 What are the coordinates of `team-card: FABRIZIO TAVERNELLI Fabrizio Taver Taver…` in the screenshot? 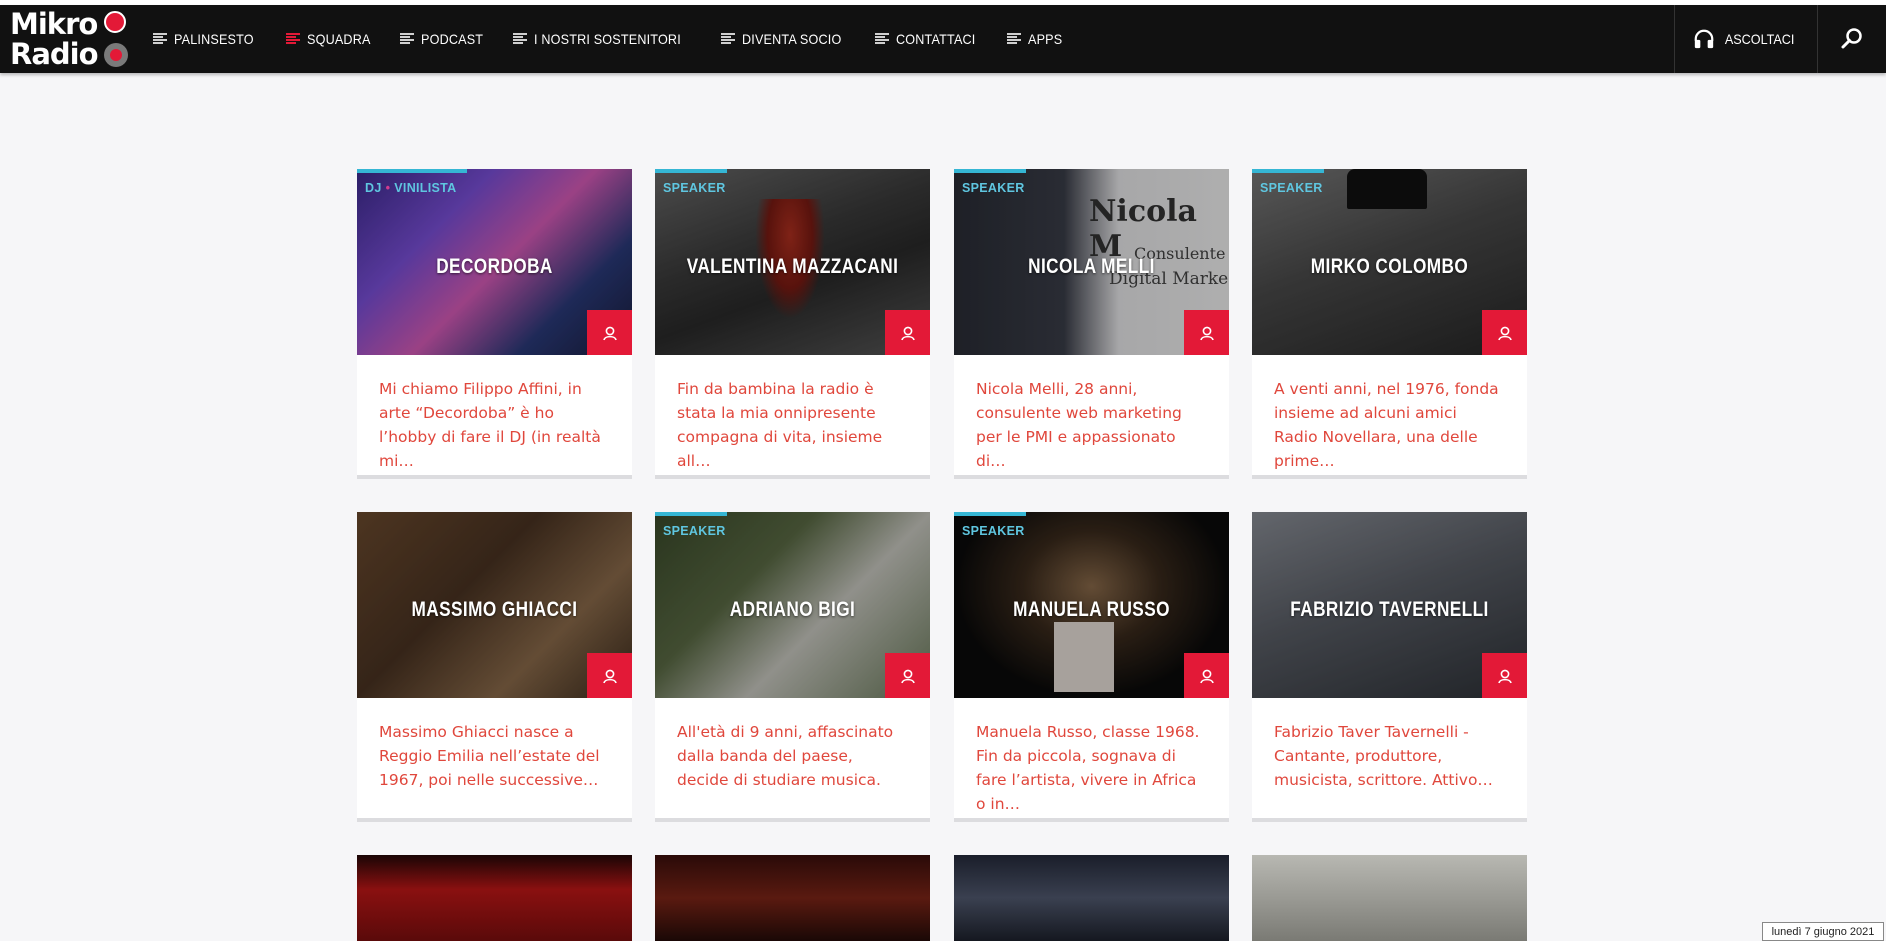 It's located at (1389, 667).